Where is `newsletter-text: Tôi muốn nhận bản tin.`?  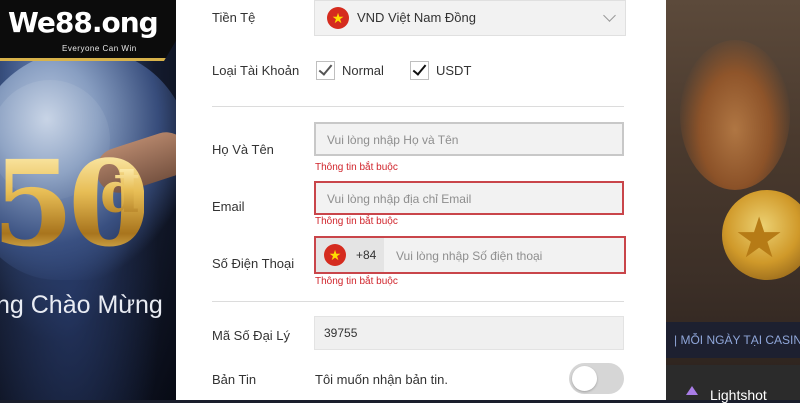
newsletter-text: Tôi muốn nhận bản tin. is located at coordinates (381, 379).